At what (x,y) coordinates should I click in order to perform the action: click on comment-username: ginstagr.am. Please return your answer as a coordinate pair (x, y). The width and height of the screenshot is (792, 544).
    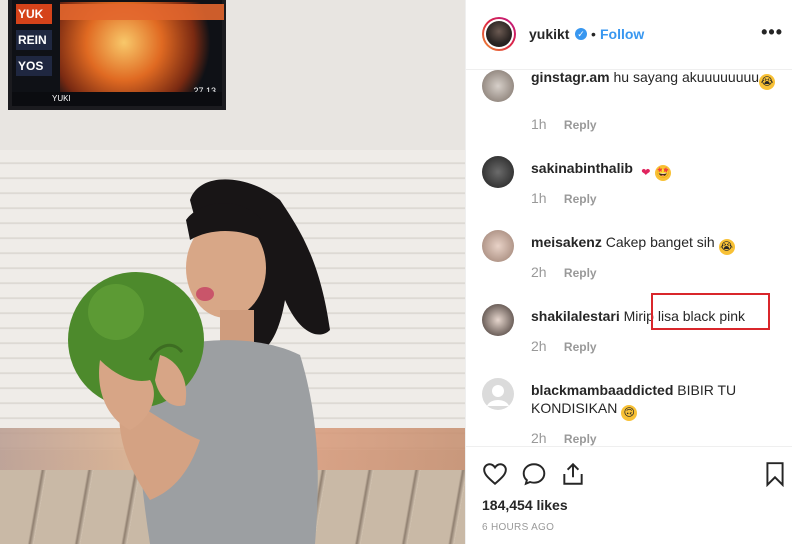
    Looking at the image, I should click on (570, 77).